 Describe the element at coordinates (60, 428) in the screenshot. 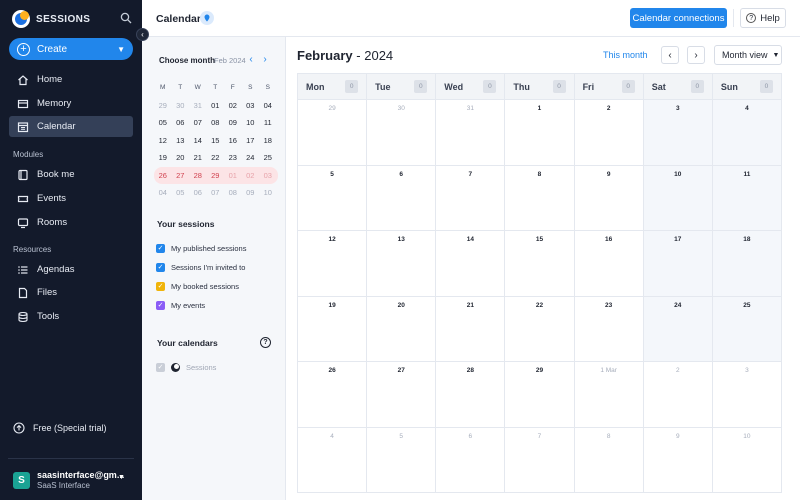

I see `trial-plan: Free (Special trial)` at that location.